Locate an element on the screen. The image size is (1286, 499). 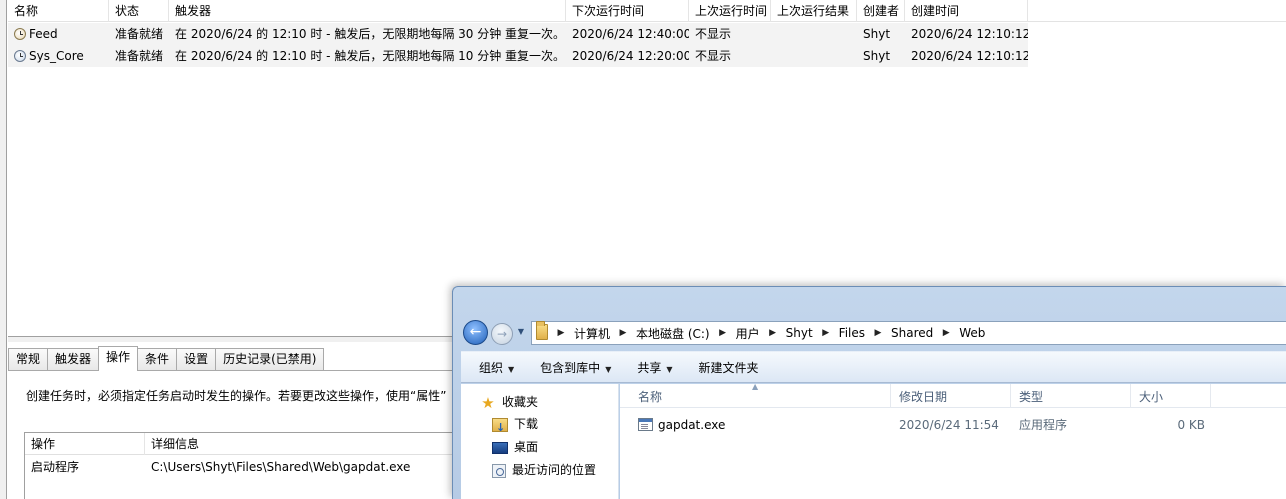
desktop-icon is located at coordinates (500, 447).